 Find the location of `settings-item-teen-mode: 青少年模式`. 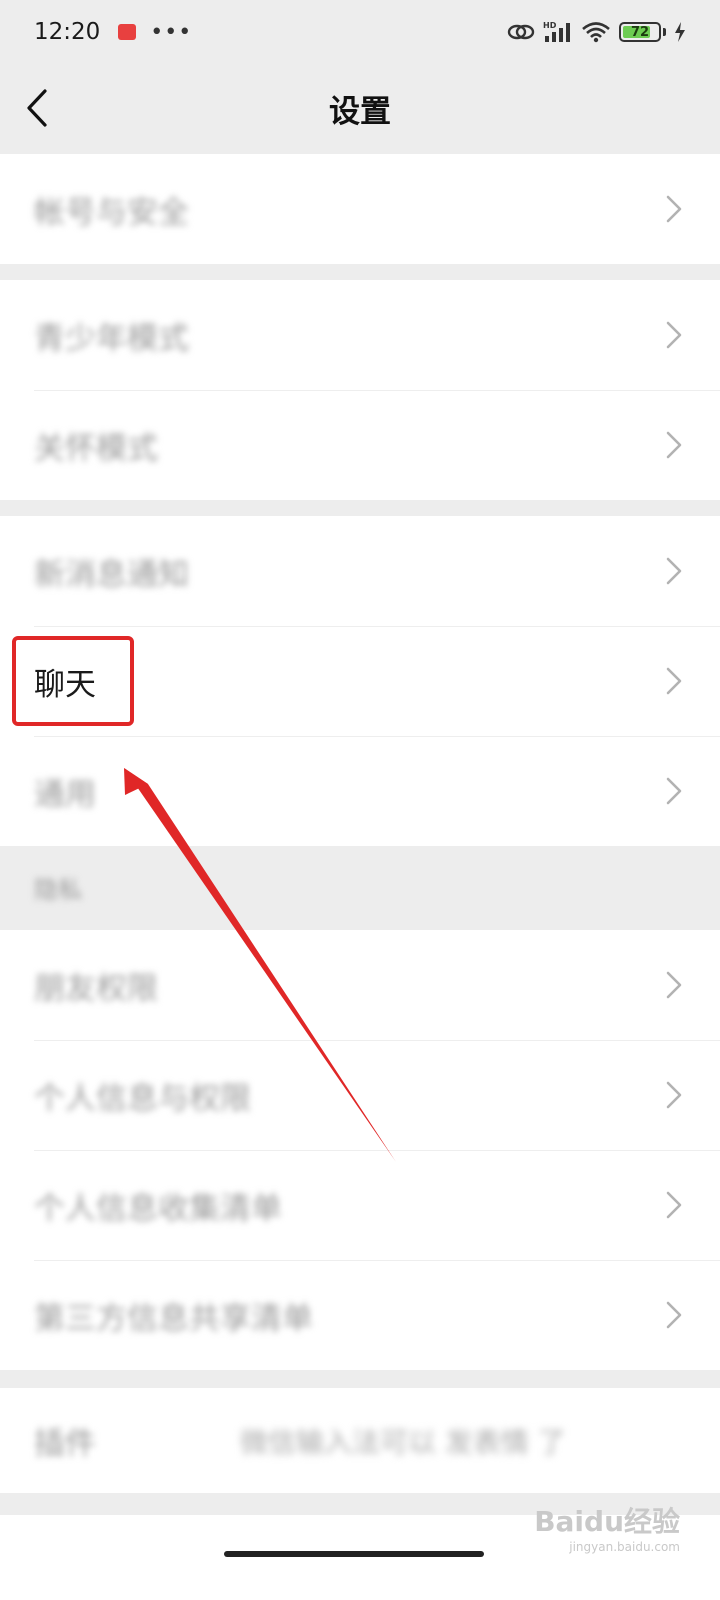

settings-item-teen-mode: 青少年模式 is located at coordinates (360, 335).